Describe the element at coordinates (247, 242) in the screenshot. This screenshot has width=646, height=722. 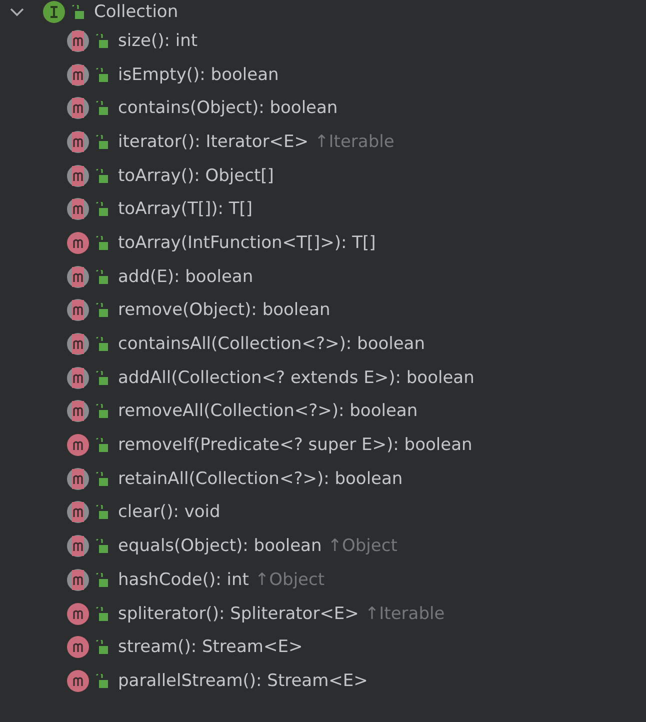
I see `method-signature: toArray(IntFunction<T[]>): T[]` at that location.